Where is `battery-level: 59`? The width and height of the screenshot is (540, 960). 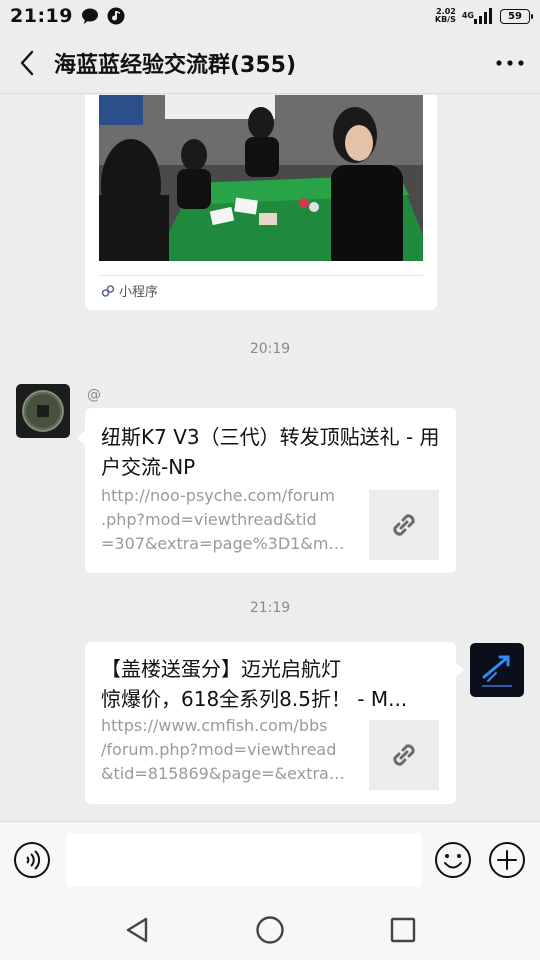 battery-level: 59 is located at coordinates (515, 16).